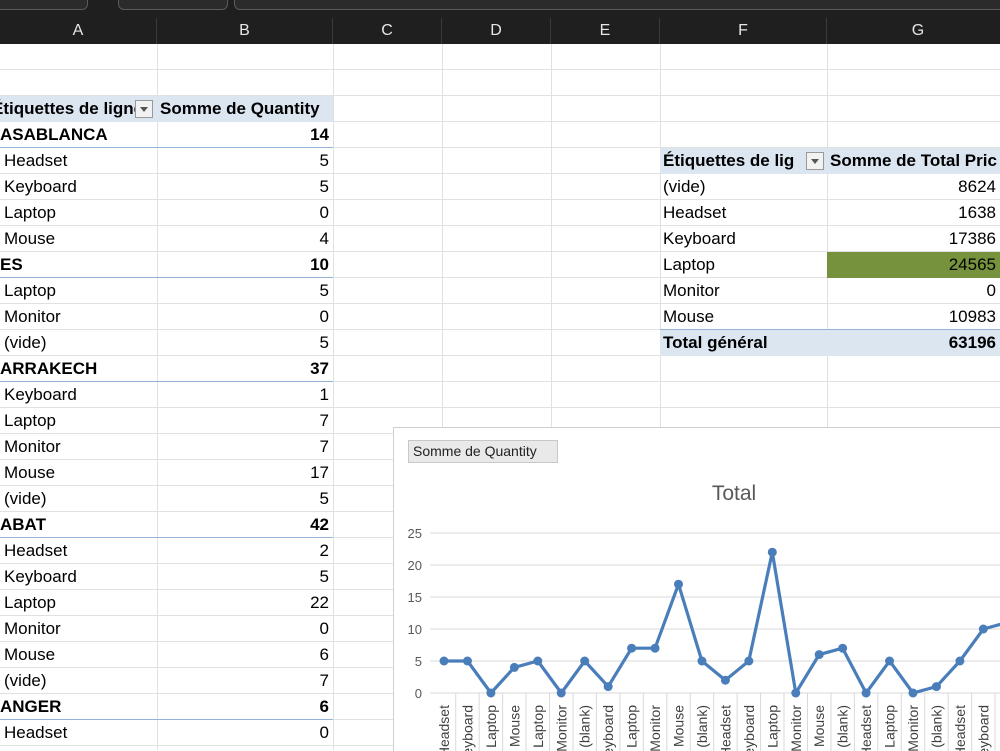  I want to click on column-header-B: B, so click(245, 31).